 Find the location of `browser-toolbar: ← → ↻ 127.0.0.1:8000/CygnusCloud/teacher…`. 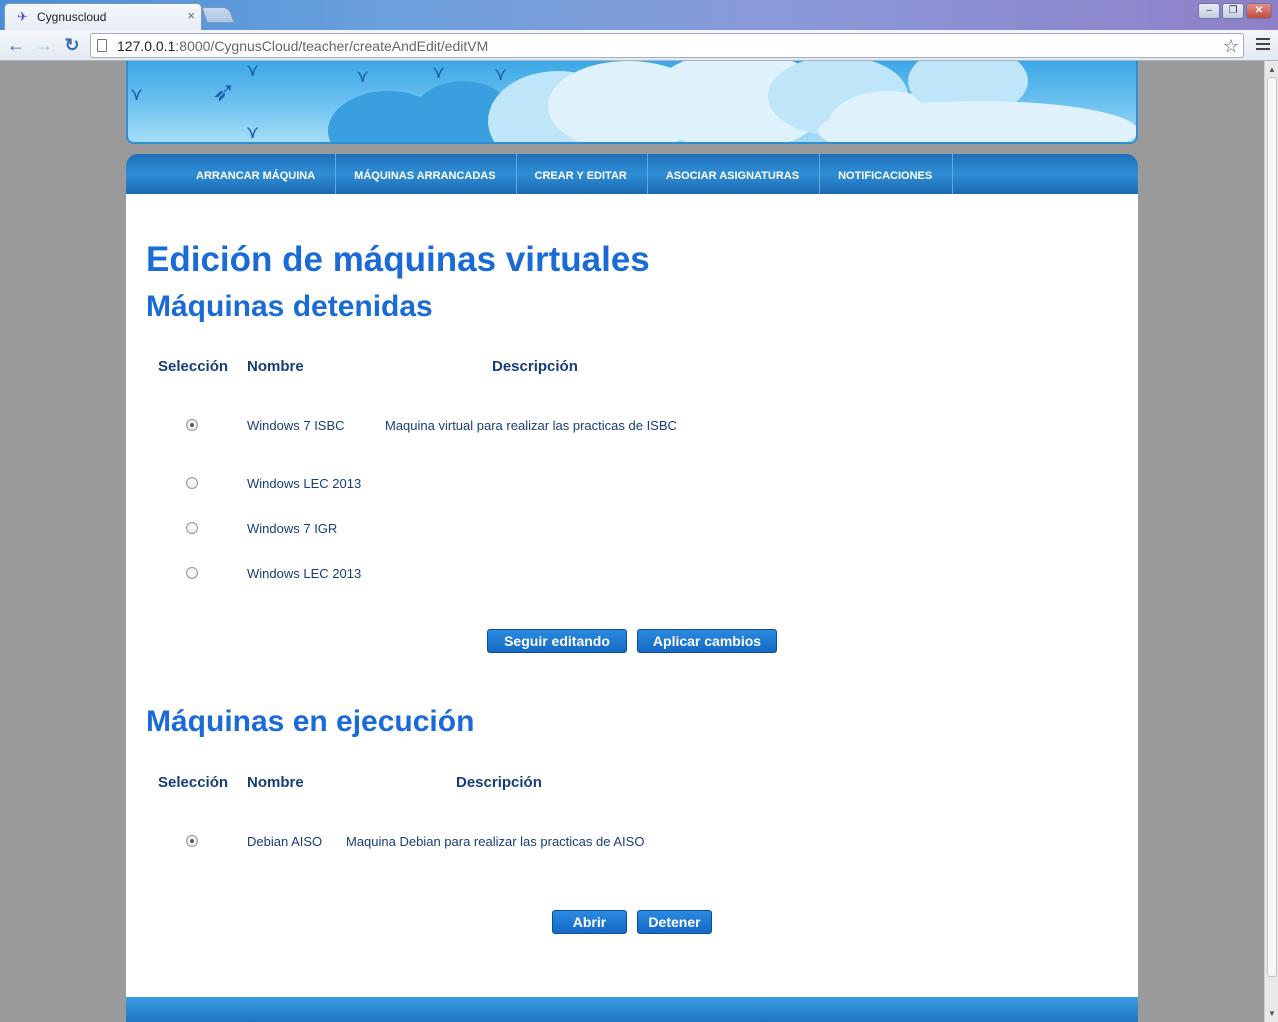

browser-toolbar: ← → ↻ 127.0.0.1:8000/CygnusCloud/teacher… is located at coordinates (639, 45).